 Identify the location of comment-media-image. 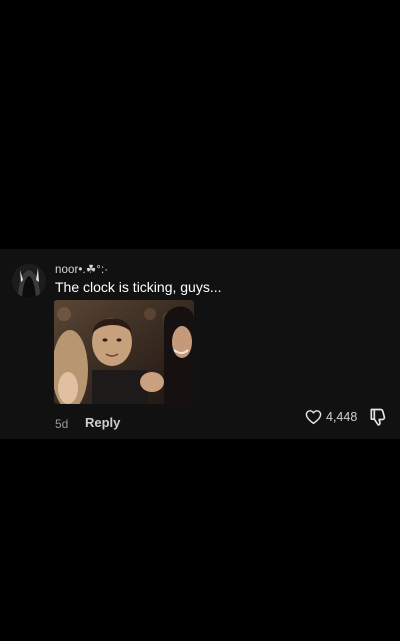
(124, 352).